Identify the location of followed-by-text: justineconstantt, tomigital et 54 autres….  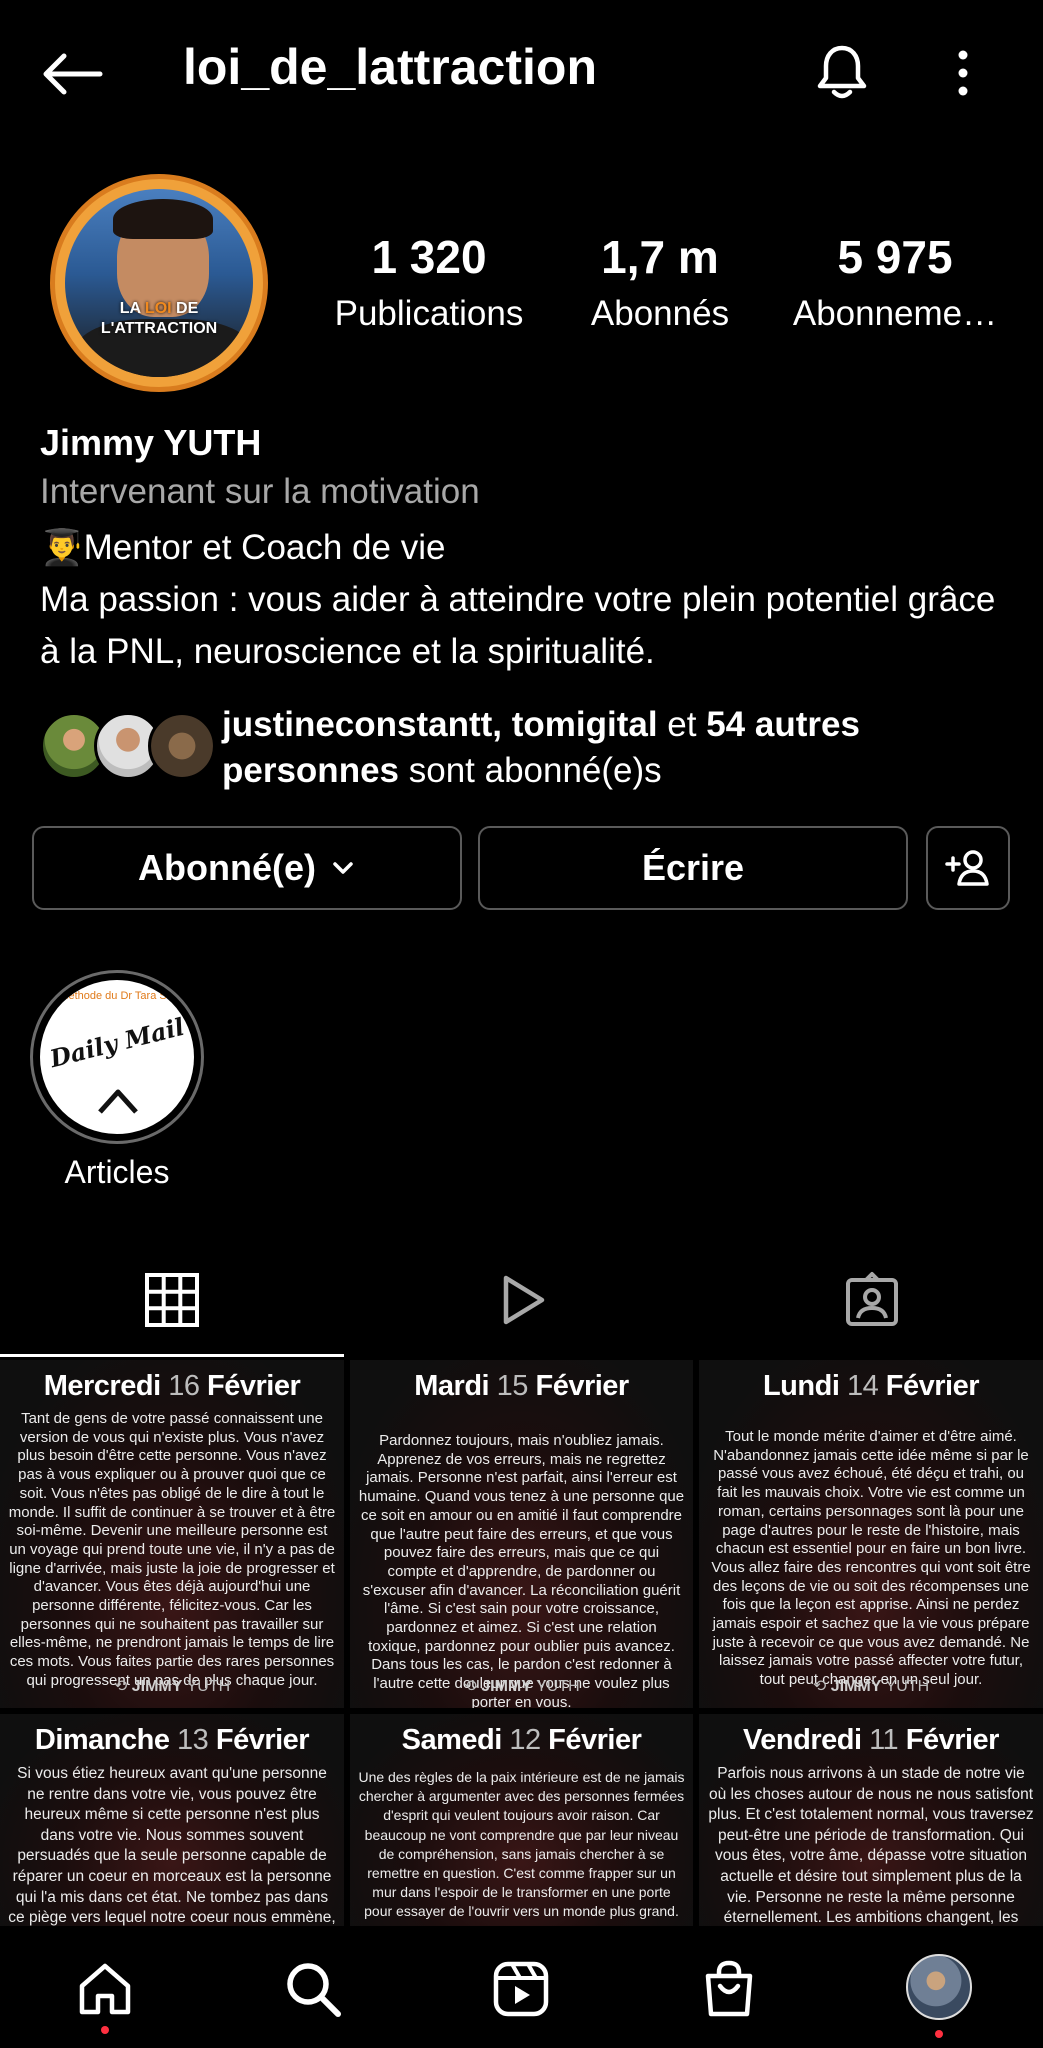
(622, 748).